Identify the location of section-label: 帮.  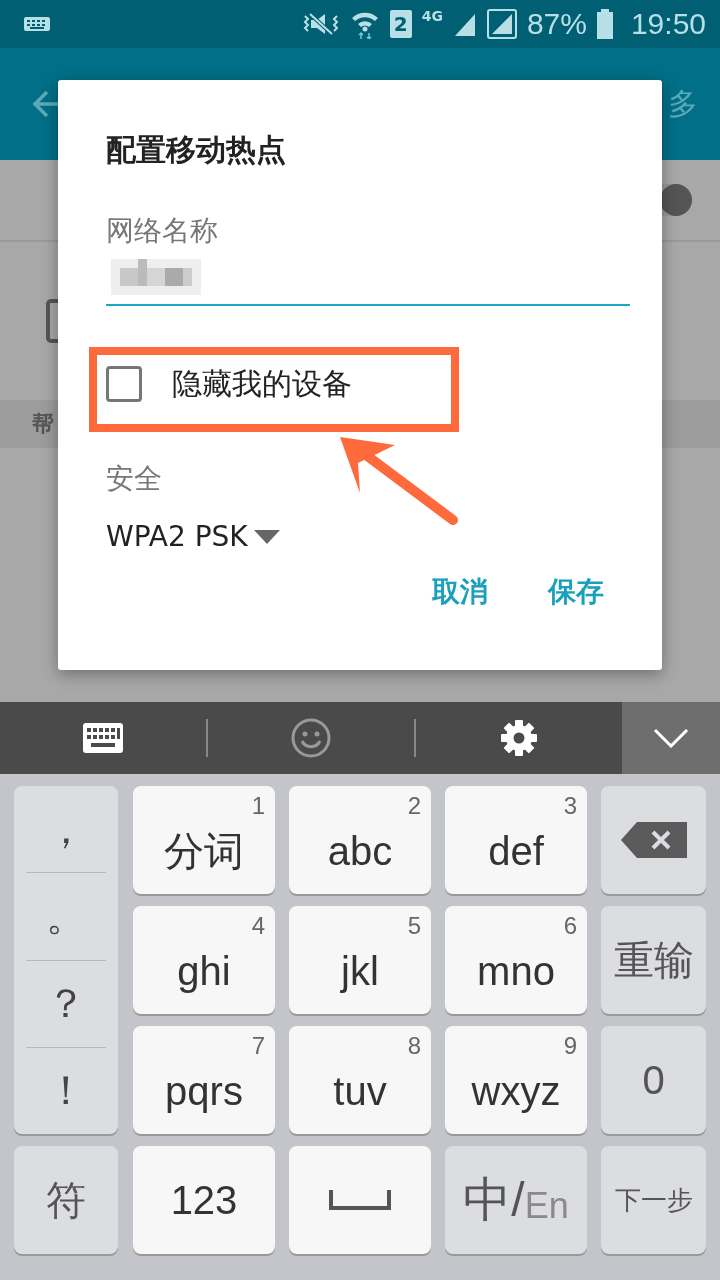
(43, 424).